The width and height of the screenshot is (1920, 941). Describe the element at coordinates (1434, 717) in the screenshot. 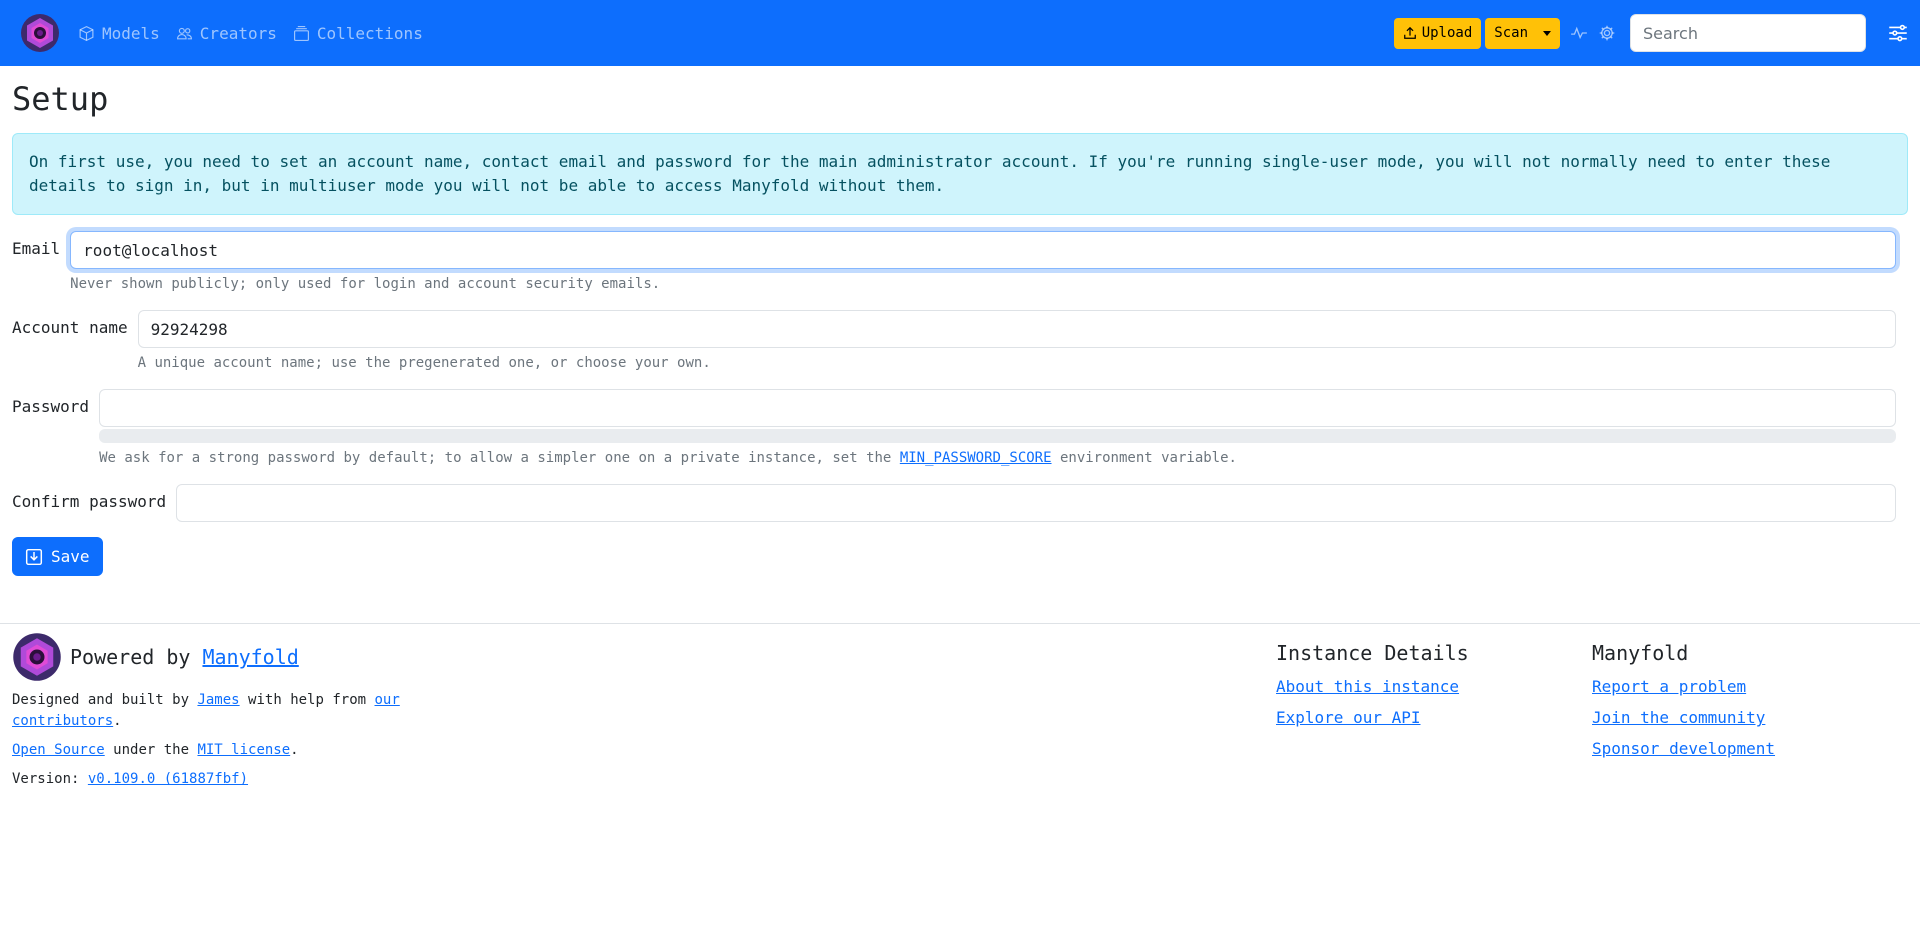

I see `explore-api-link: Explore our API` at that location.